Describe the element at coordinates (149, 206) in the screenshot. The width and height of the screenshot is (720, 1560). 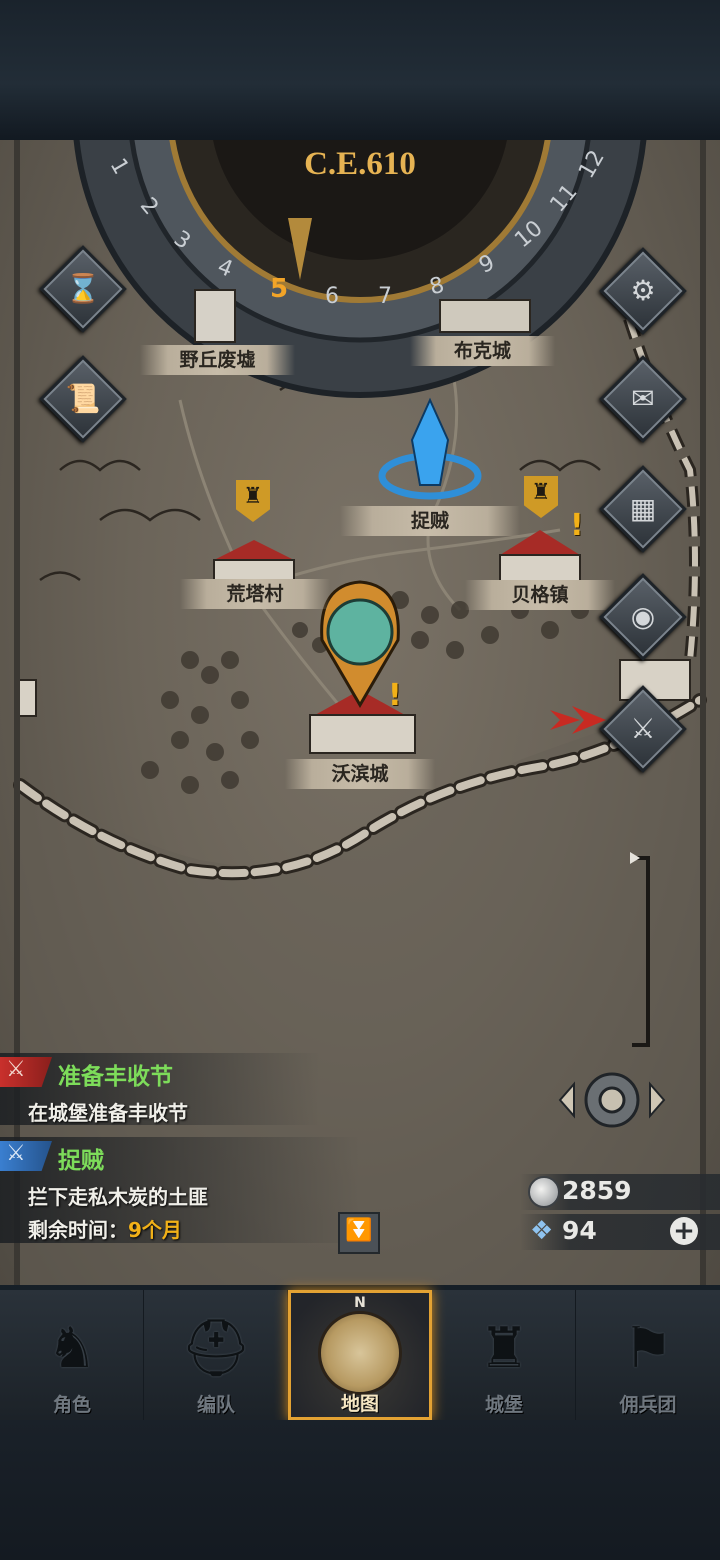
I see `month-2: 2` at that location.